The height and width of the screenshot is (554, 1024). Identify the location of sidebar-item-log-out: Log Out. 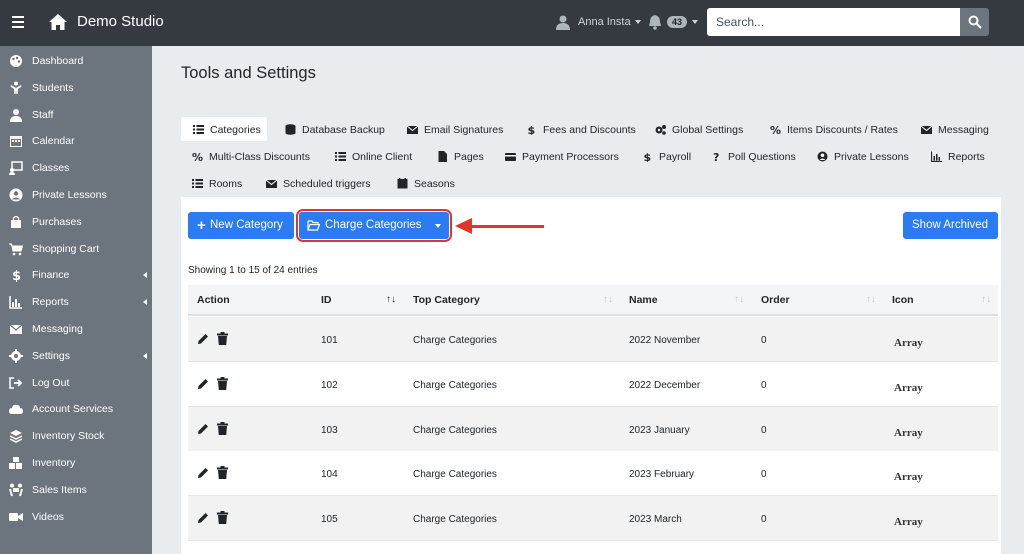
(76, 384).